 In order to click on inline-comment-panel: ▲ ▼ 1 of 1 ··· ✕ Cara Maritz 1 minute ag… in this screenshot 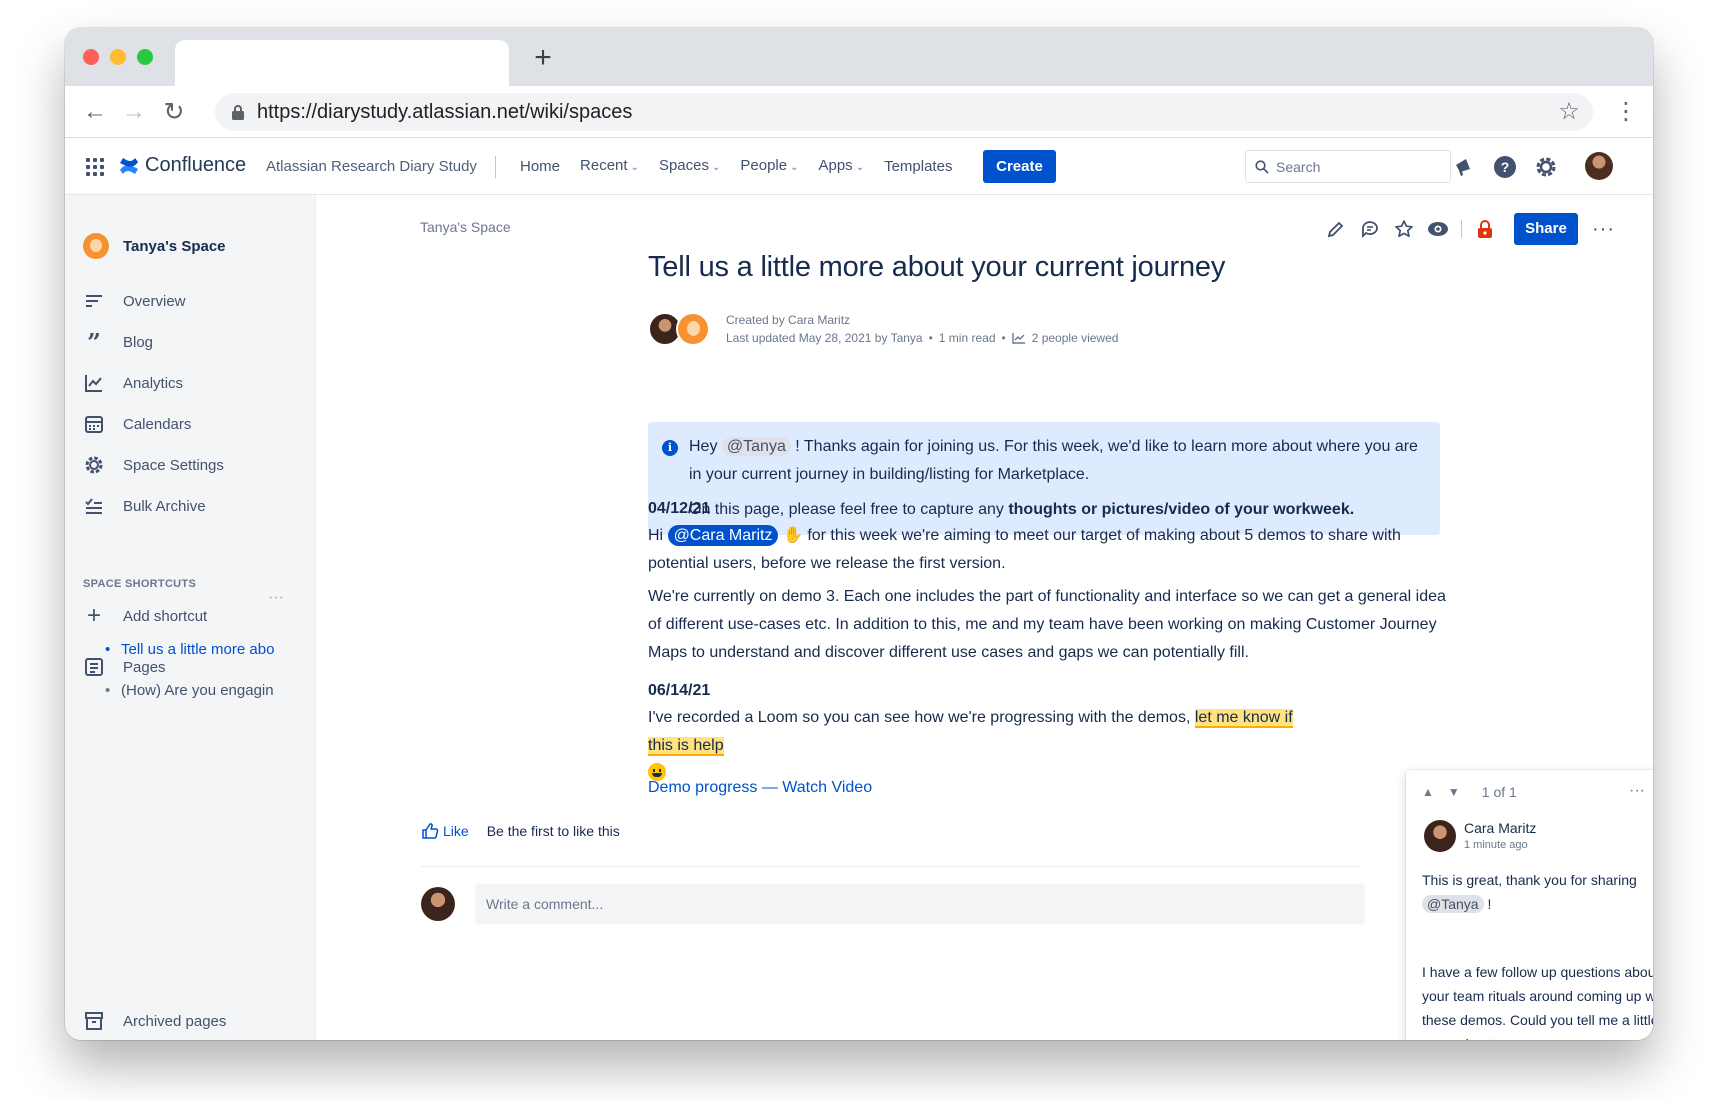, I will do `click(1529, 905)`.